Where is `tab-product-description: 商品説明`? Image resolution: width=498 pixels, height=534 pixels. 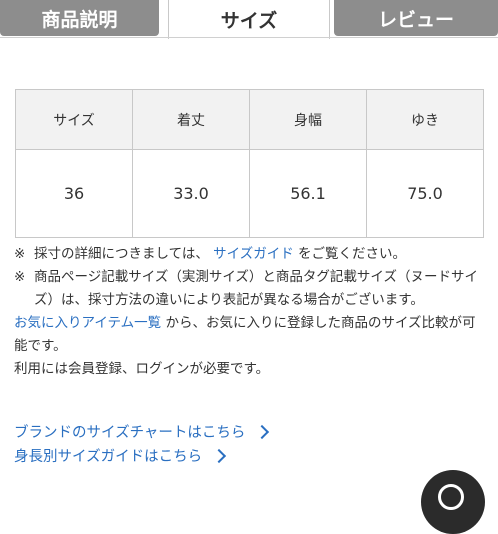 tab-product-description: 商品説明 is located at coordinates (79, 18).